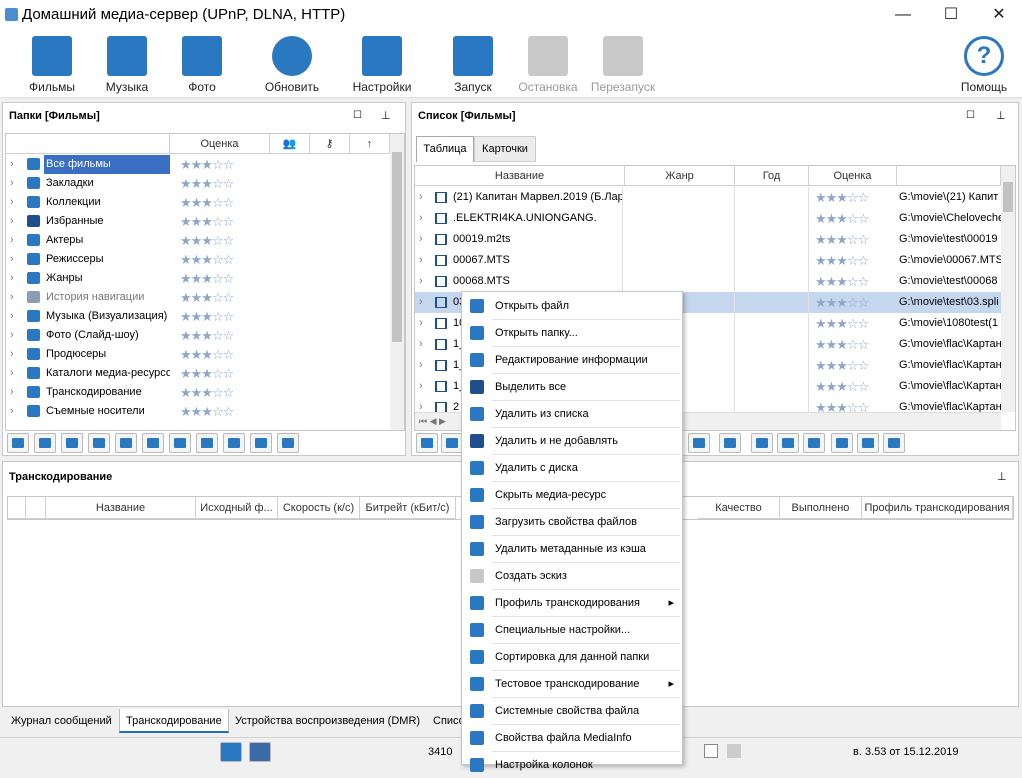 The height and width of the screenshot is (778, 1022). Describe the element at coordinates (198, 278) in the screenshot. I see `folder-item: › Жанры ★★★☆☆` at that location.